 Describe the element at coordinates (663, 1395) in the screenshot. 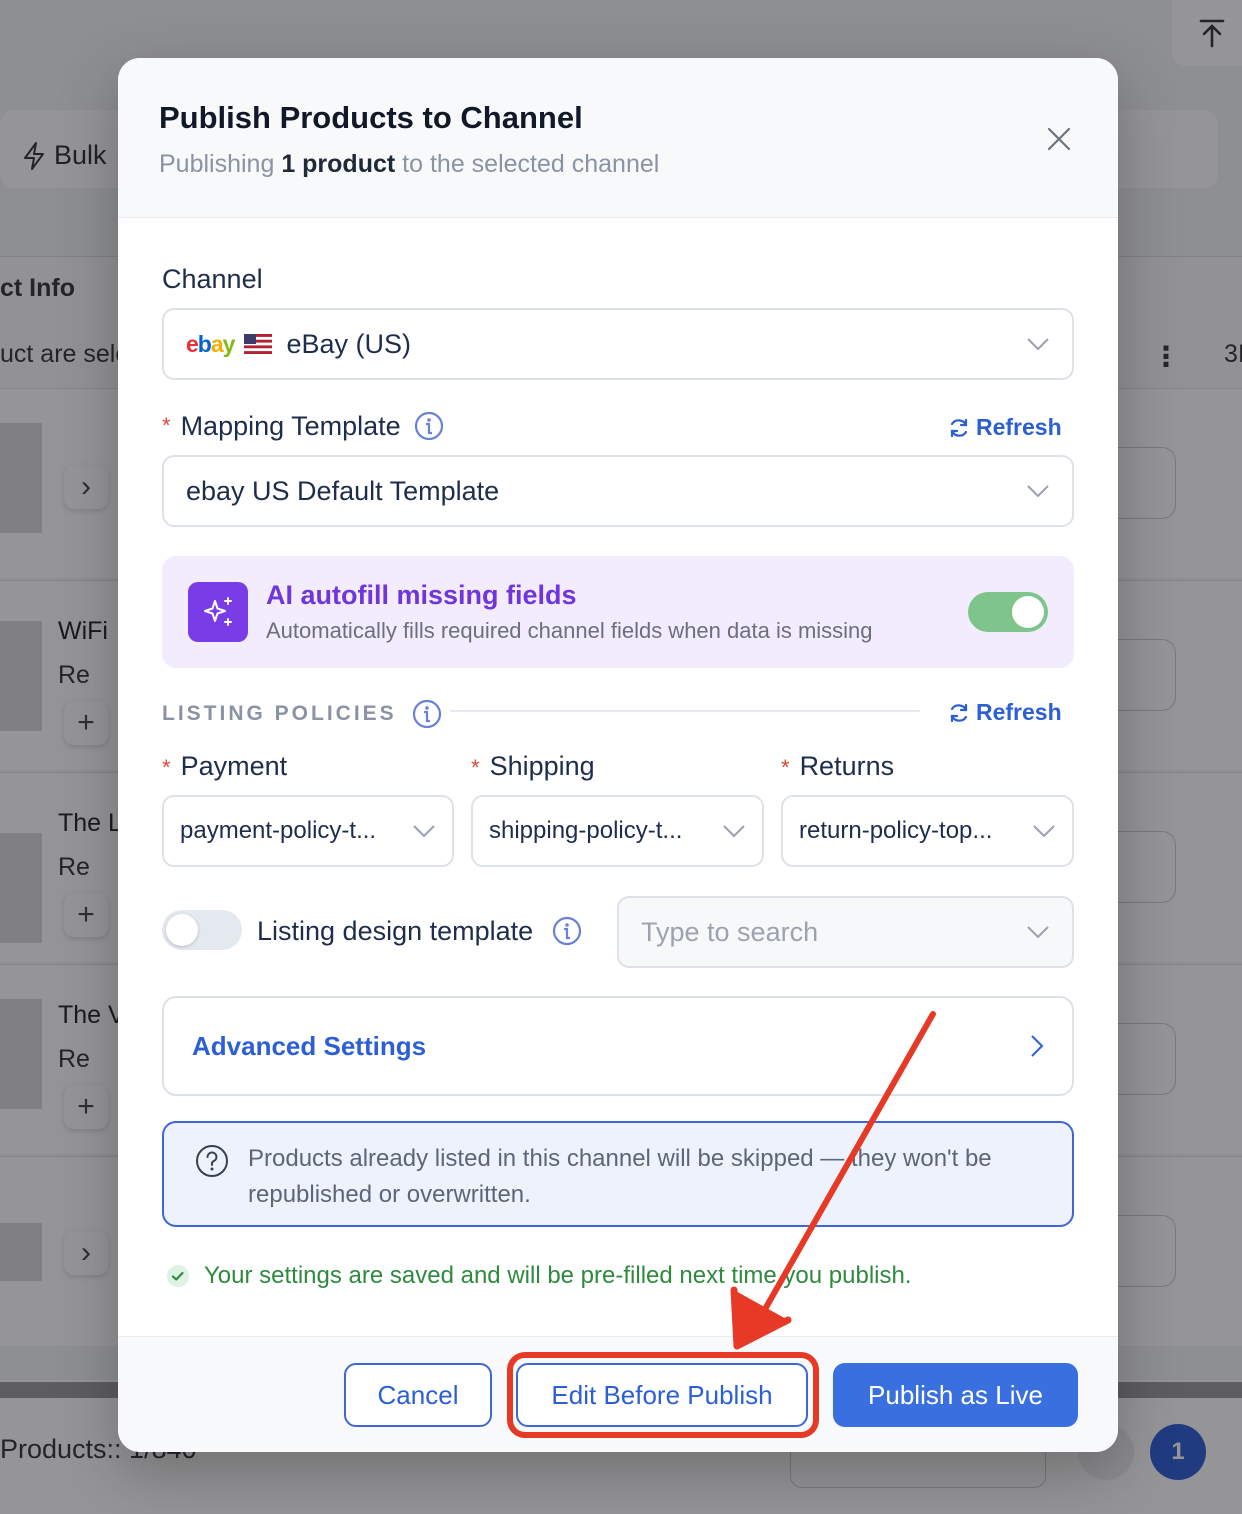

I see `annotation-highlight-box` at that location.